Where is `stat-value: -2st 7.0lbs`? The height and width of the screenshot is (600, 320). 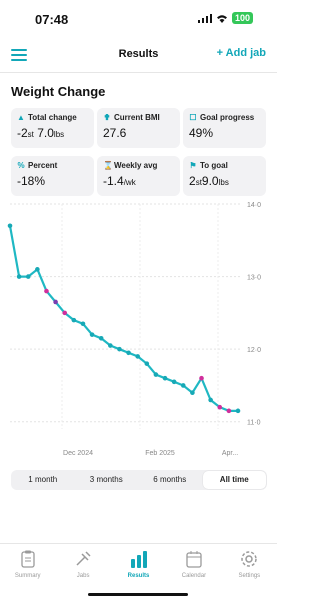 stat-value: -2st 7.0lbs is located at coordinates (41, 133).